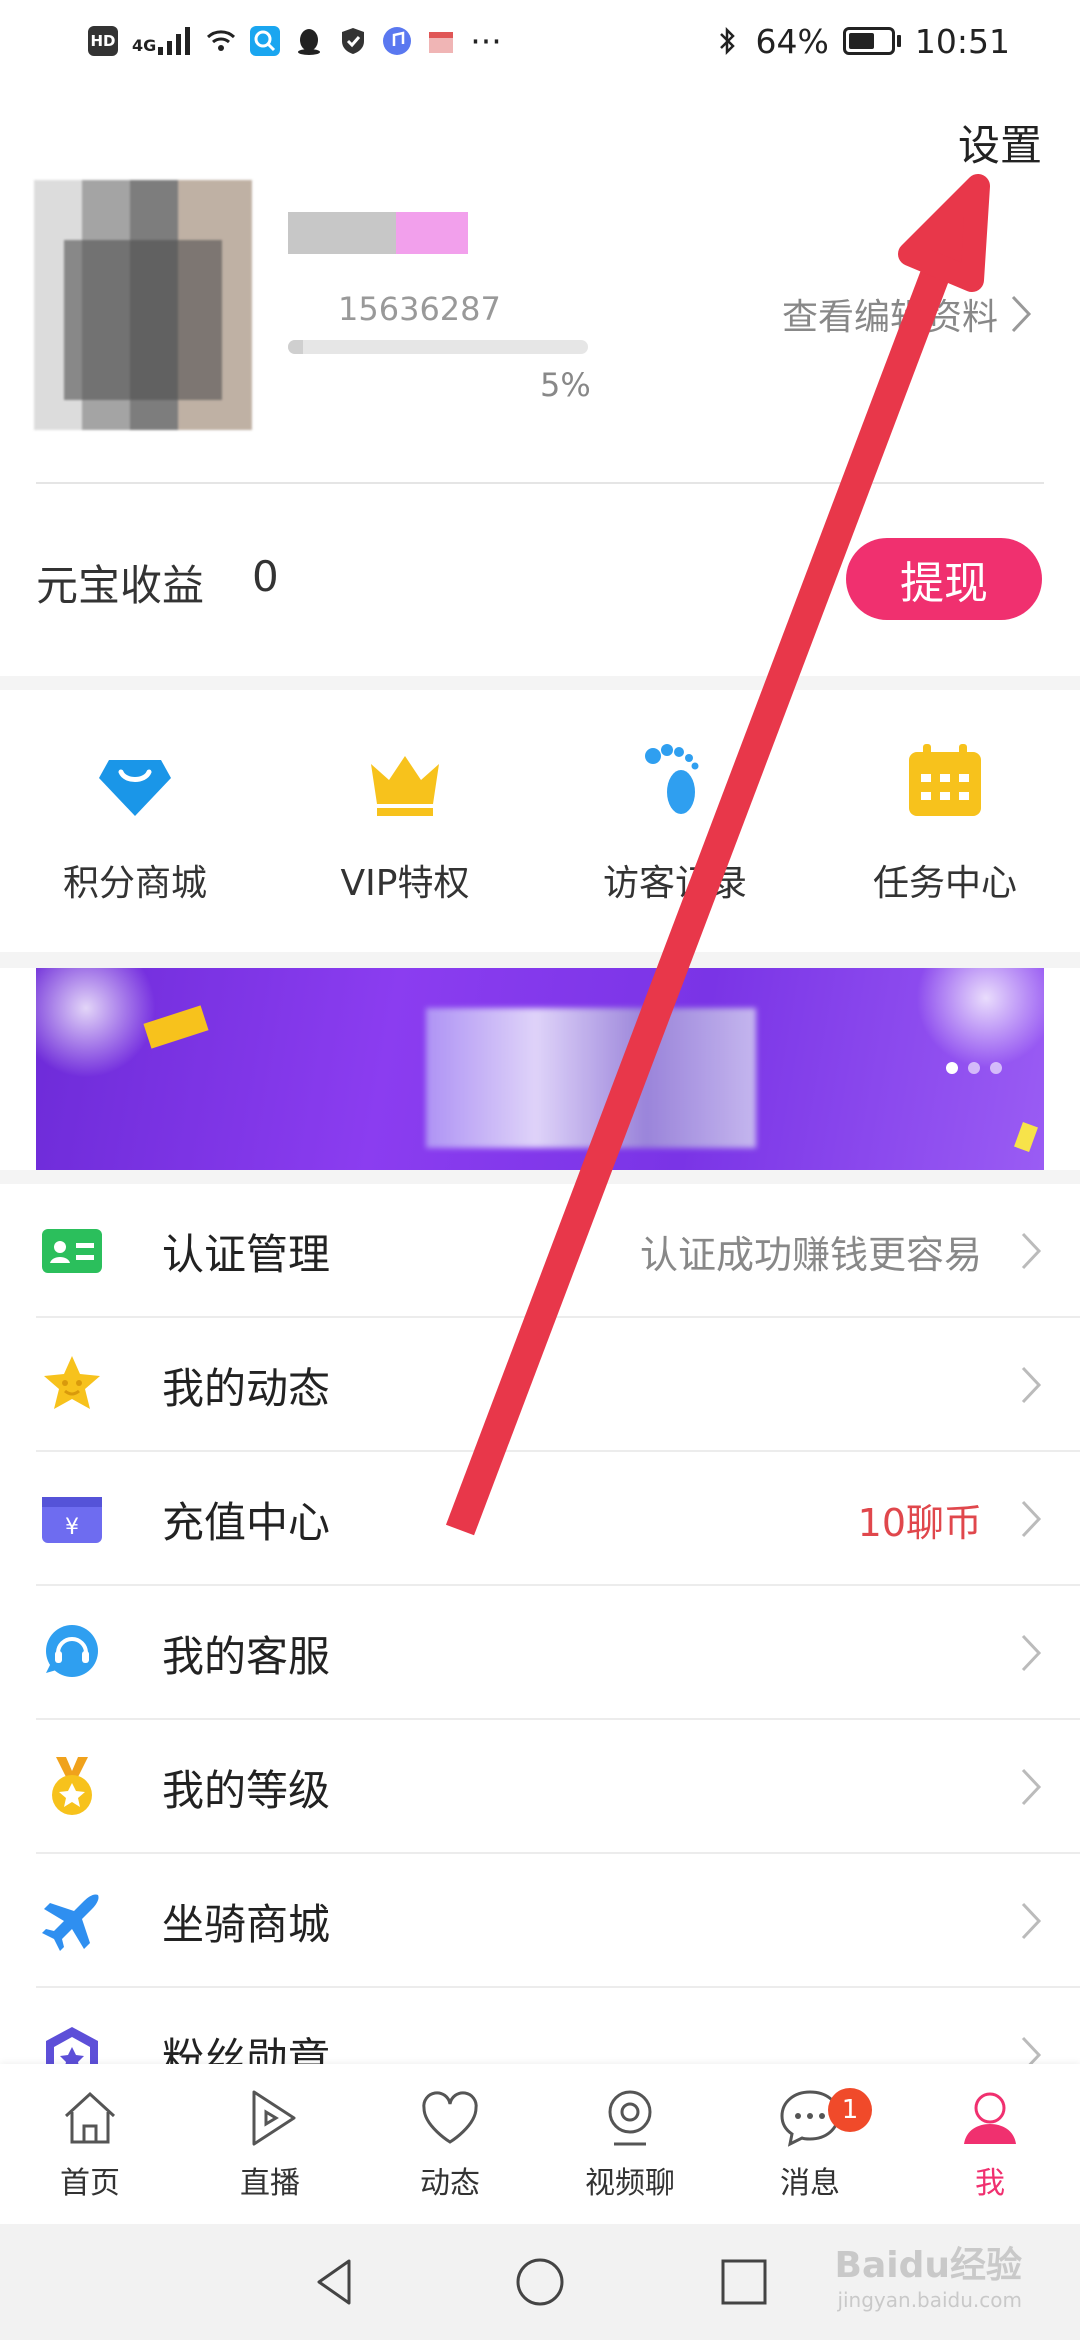 The height and width of the screenshot is (2340, 1080). I want to click on home-icon, so click(90, 2117).